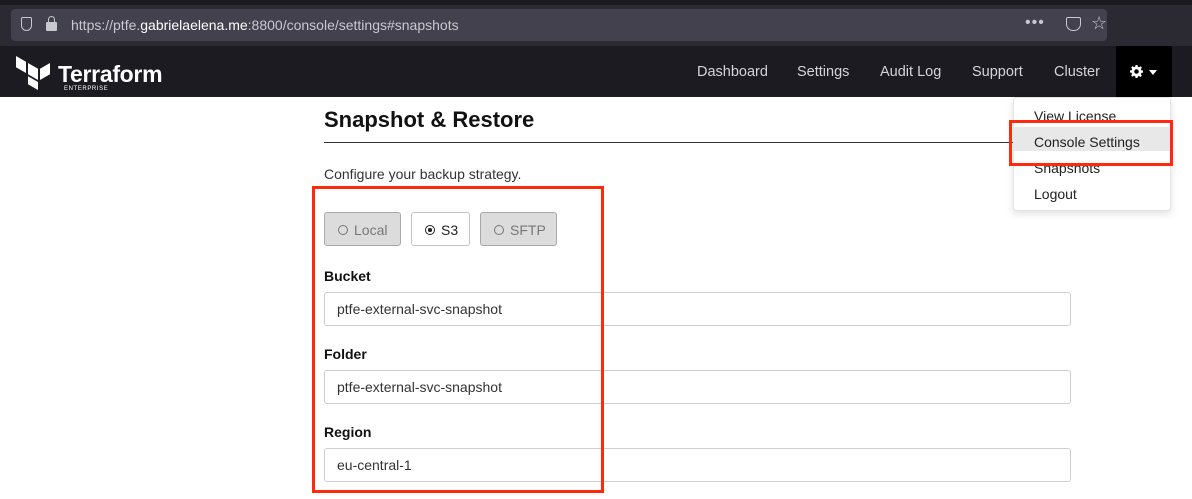 The image size is (1192, 499). What do you see at coordinates (423, 174) in the screenshot?
I see `page-subtitle: Configure your backup strategy.` at bounding box center [423, 174].